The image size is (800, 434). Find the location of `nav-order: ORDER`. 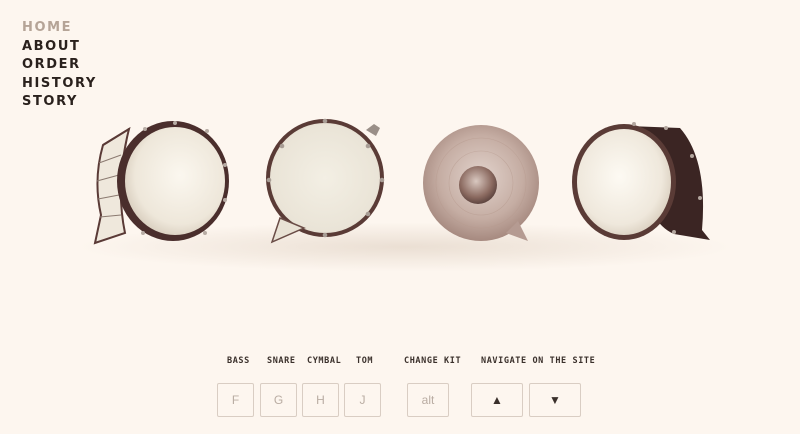

nav-order: ORDER is located at coordinates (59, 65).